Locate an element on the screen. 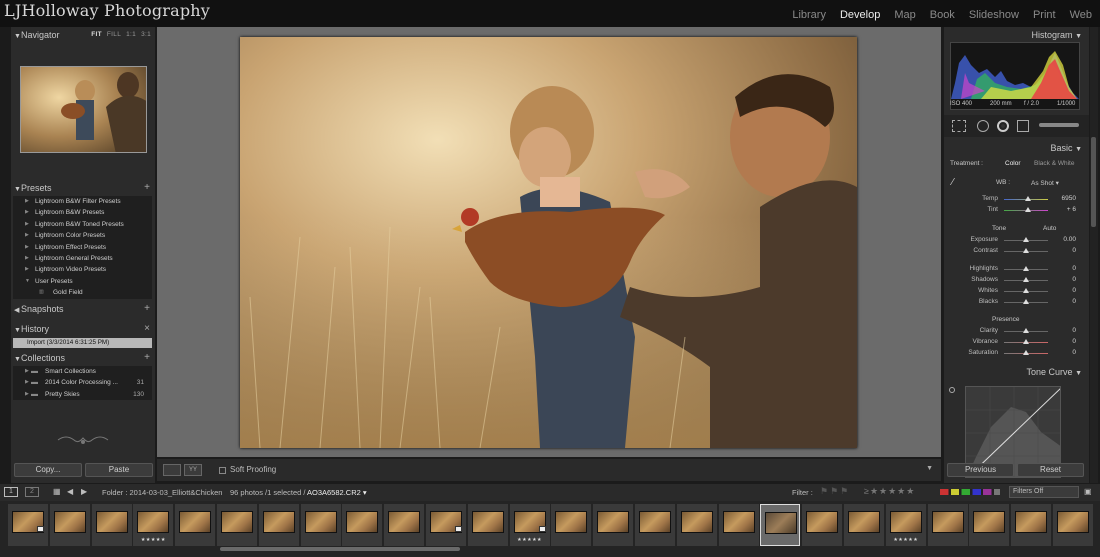  slider-vibrance: Vibrance 0 is located at coordinates (1014, 342).